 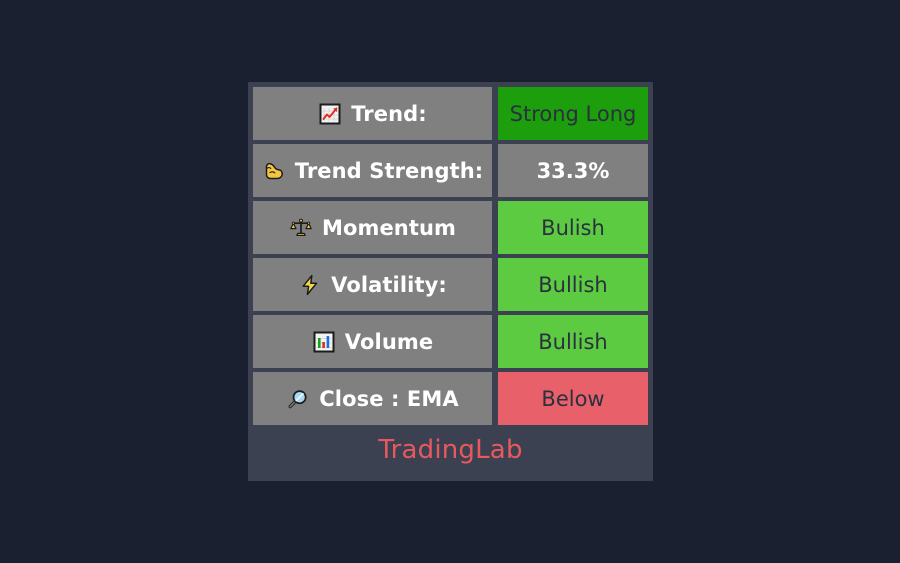 What do you see at coordinates (389, 341) in the screenshot?
I see `row-label-text: Volume` at bounding box center [389, 341].